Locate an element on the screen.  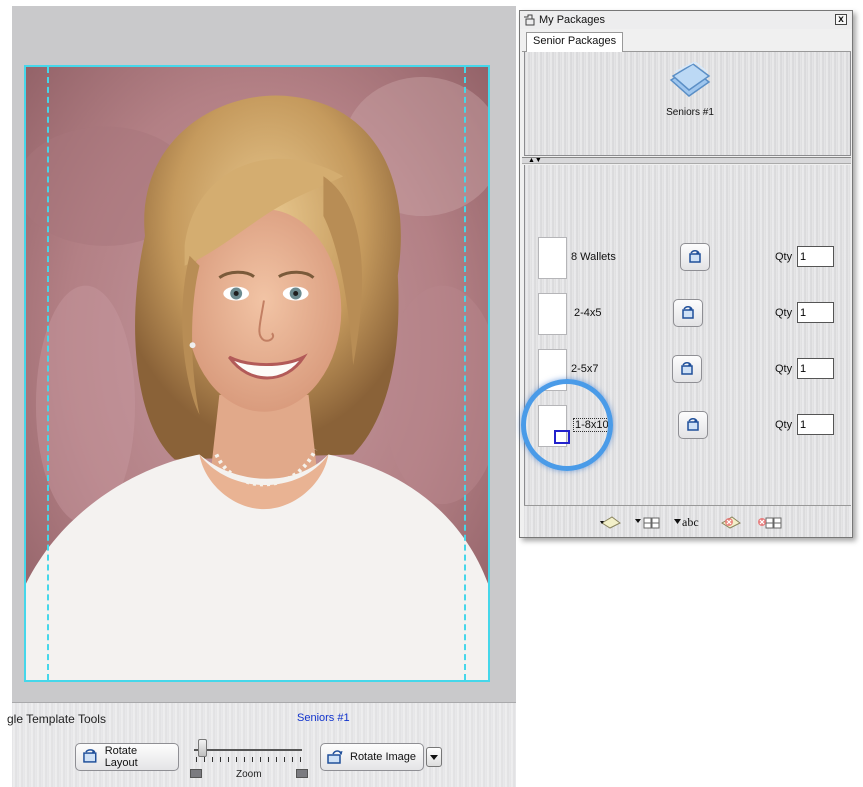
zoom-in-icon is located at coordinates (302, 773).